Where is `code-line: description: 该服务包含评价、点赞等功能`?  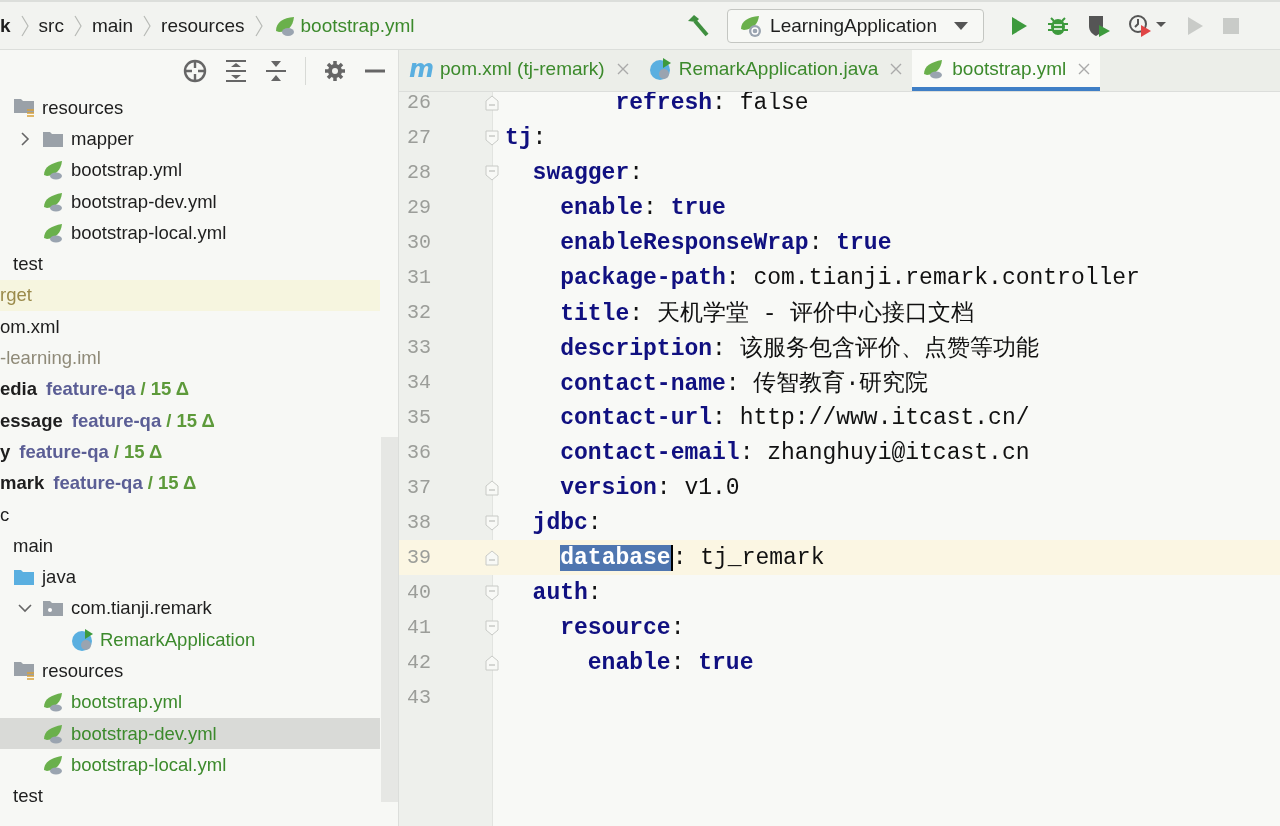 code-line: description: 该服务包含评价、点赞等功能 is located at coordinates (799, 348).